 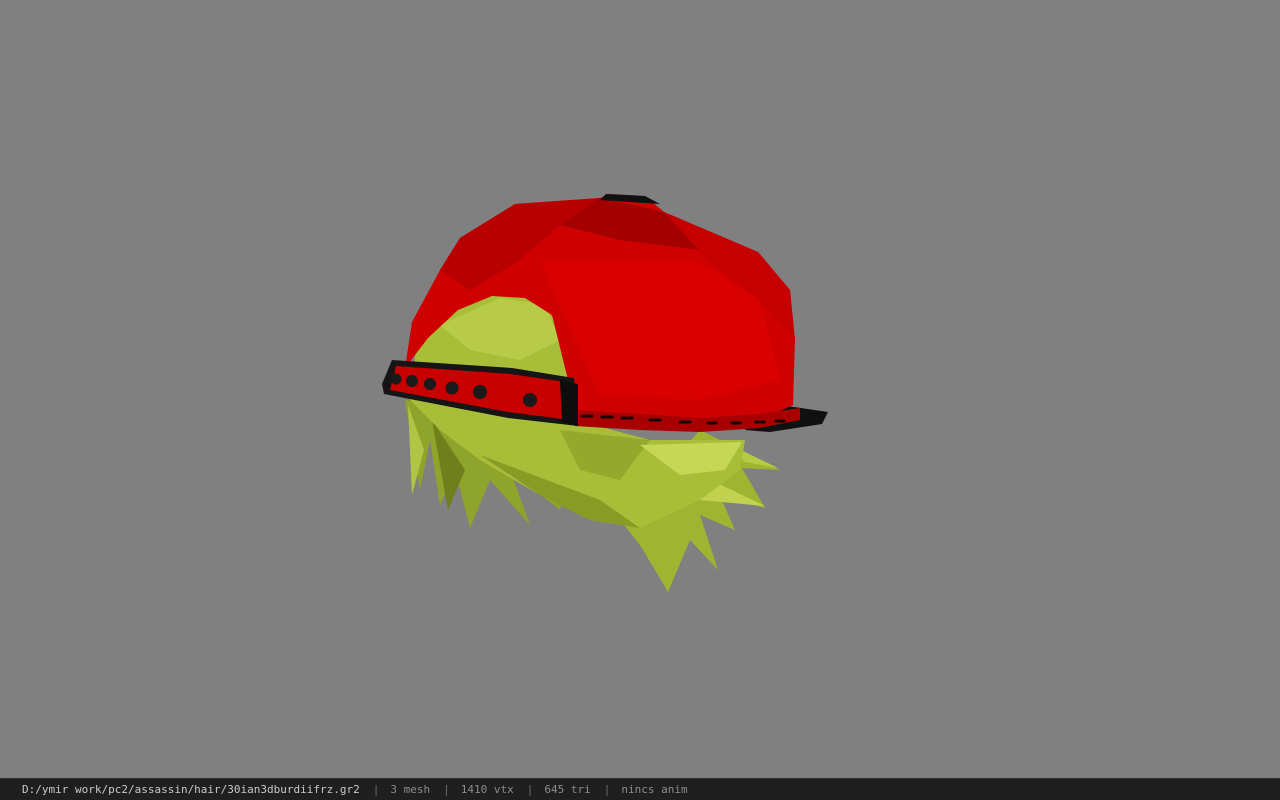 I want to click on triangle-count: 645 tri, so click(x=567, y=789).